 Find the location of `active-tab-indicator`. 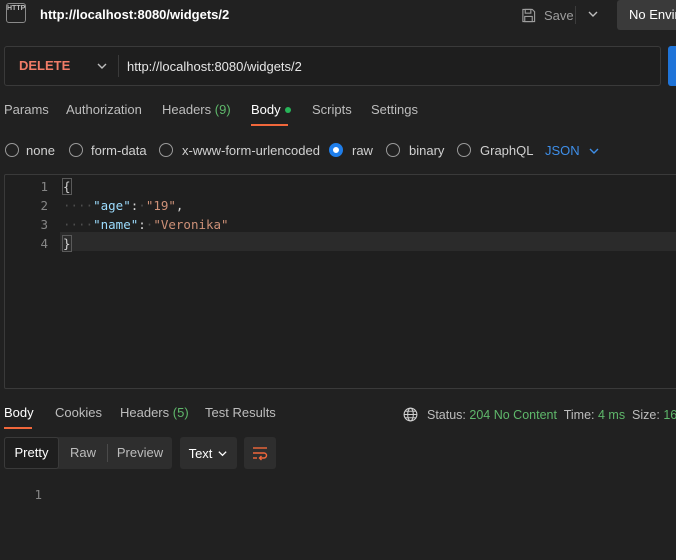

active-tab-indicator is located at coordinates (269, 125).